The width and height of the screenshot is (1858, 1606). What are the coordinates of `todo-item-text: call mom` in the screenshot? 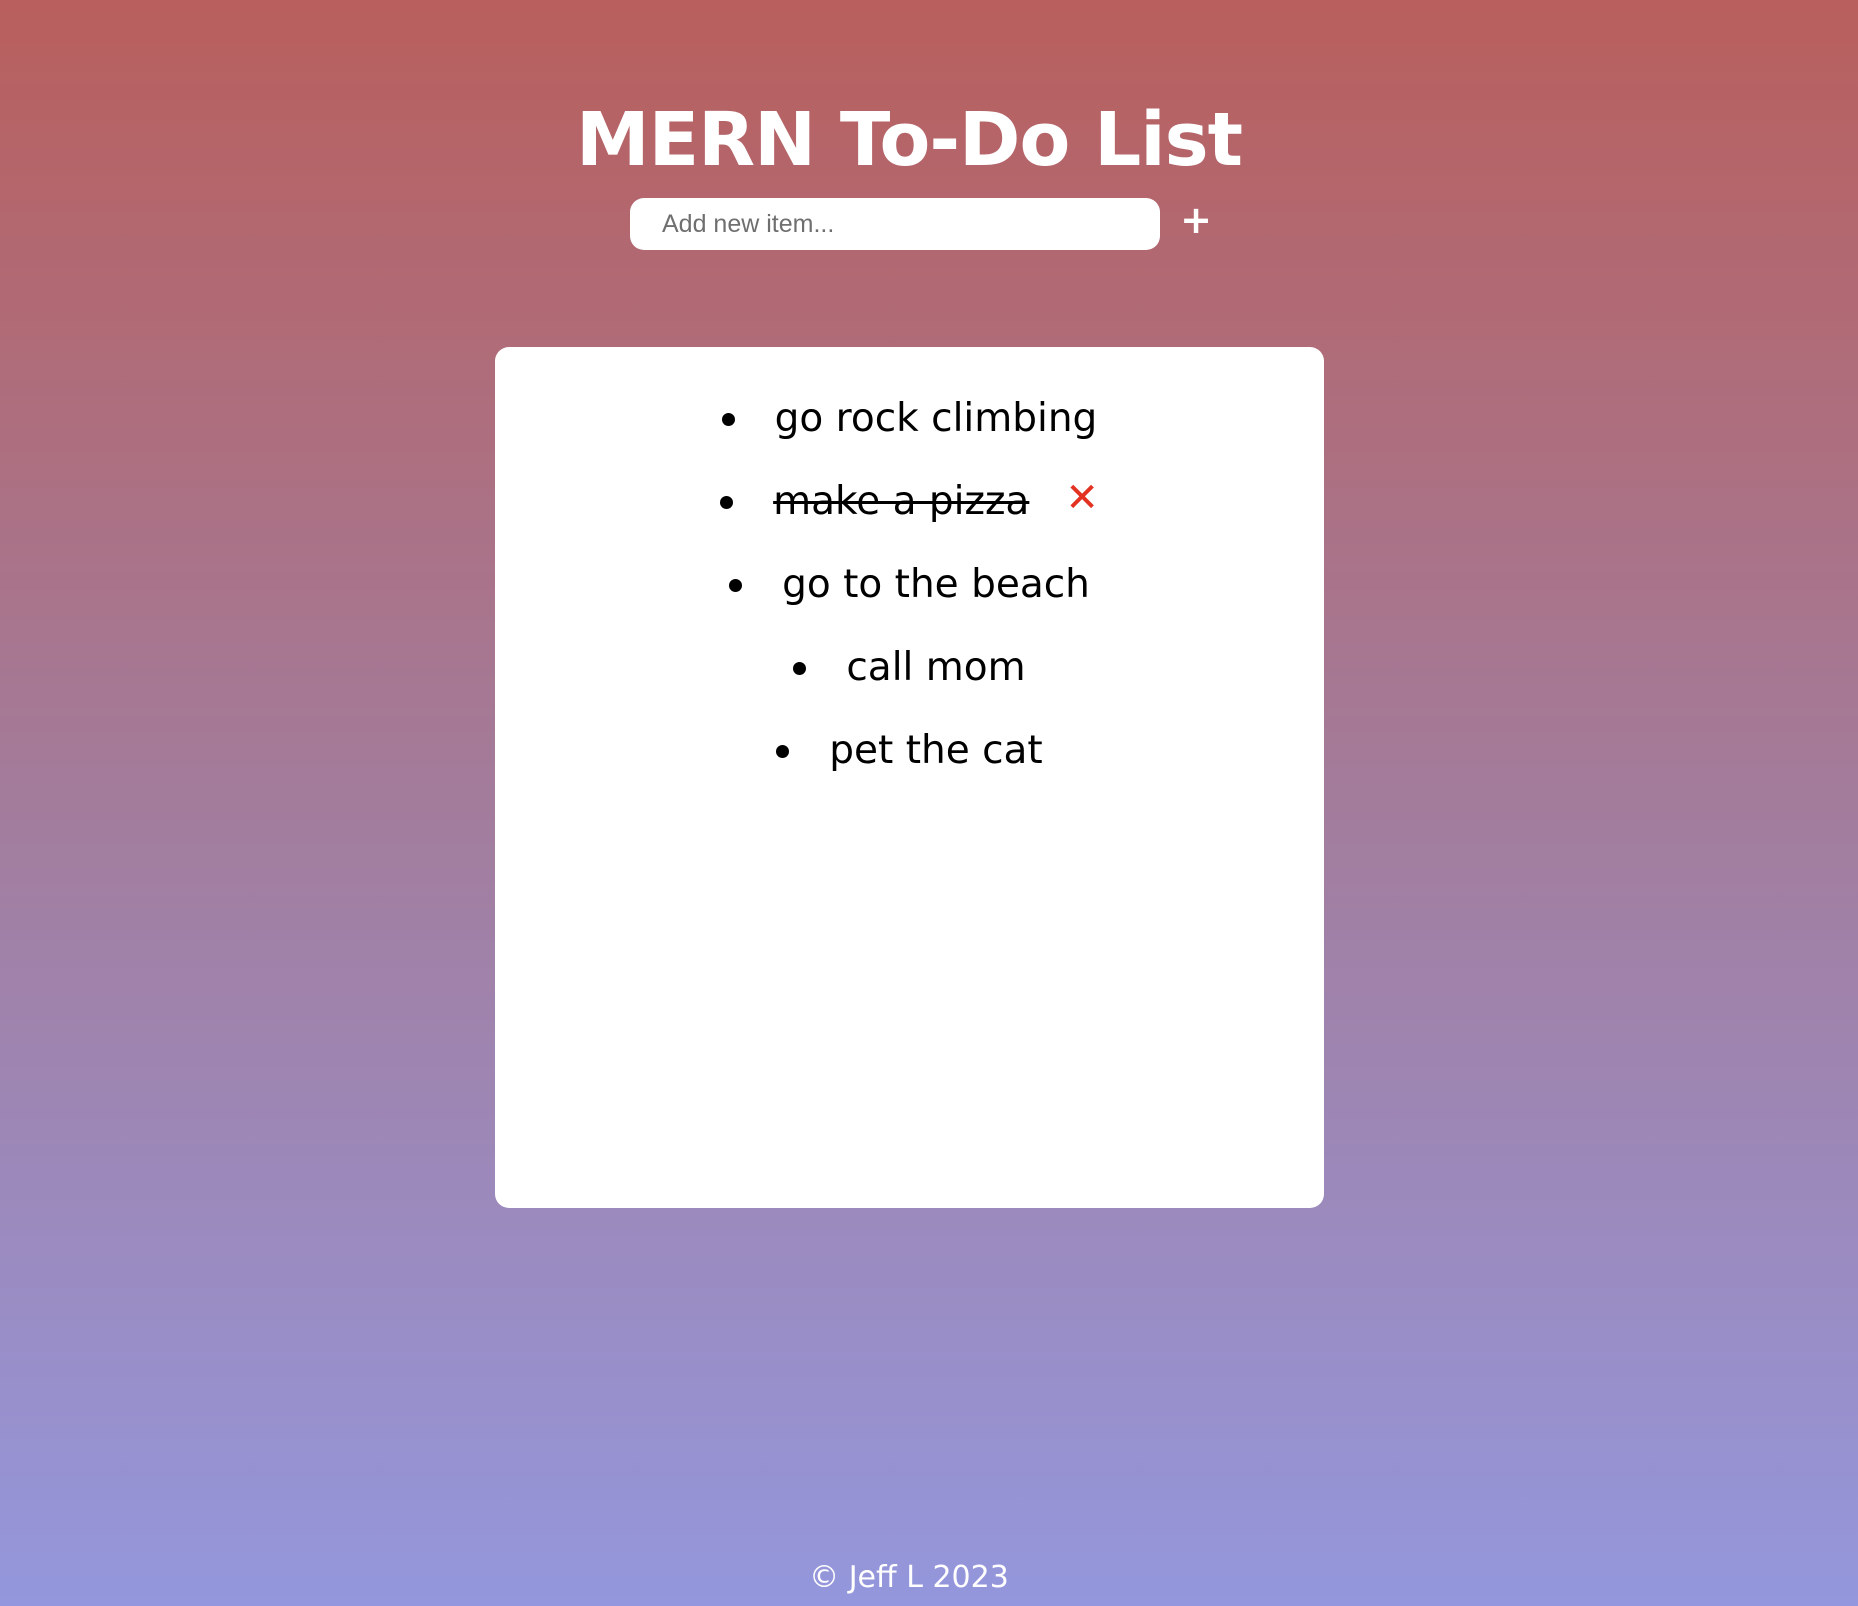 It's located at (936, 667).